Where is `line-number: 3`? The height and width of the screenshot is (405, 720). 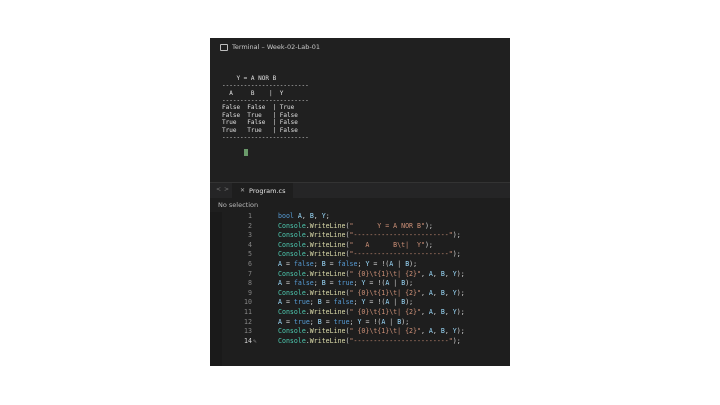 line-number: 3 is located at coordinates (250, 235).